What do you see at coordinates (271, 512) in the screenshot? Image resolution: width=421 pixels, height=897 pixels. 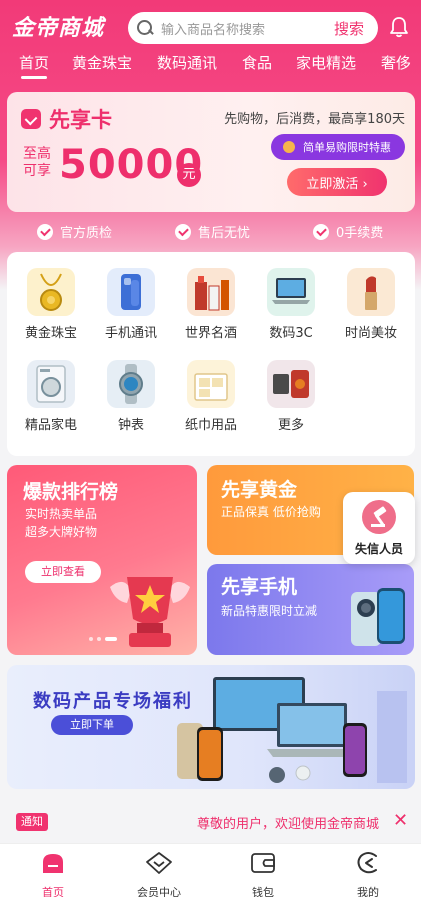 I see `gold-promo-subtitle: 正品保真 低价抢购` at bounding box center [271, 512].